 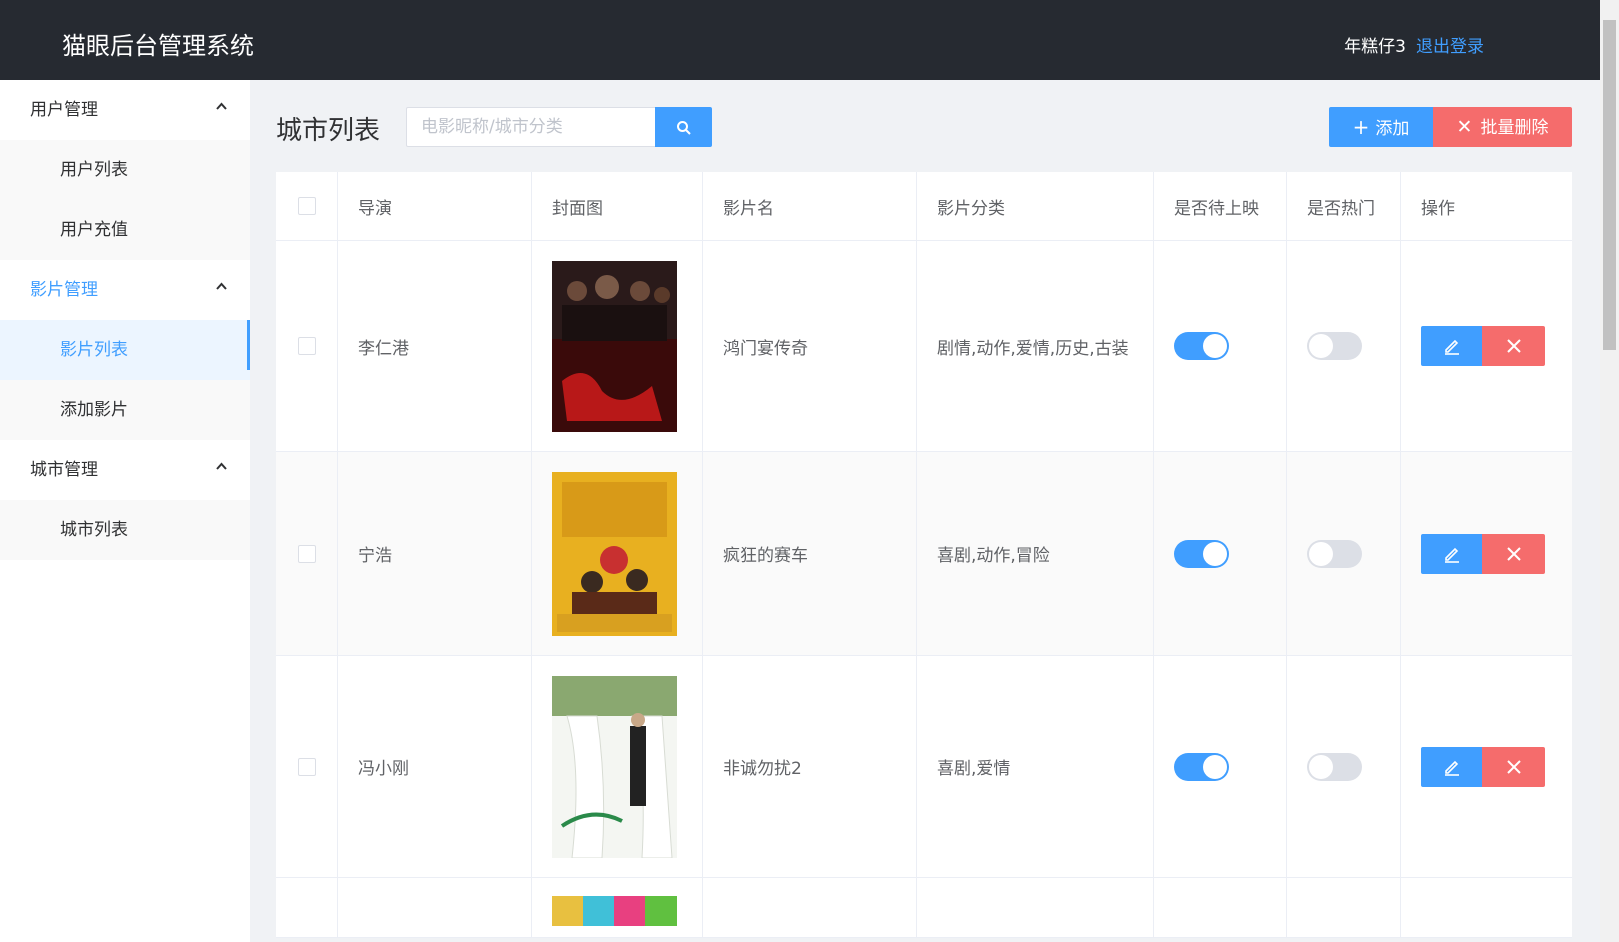 What do you see at coordinates (1514, 128) in the screenshot?
I see `batch-delete-label: 批量删除` at bounding box center [1514, 128].